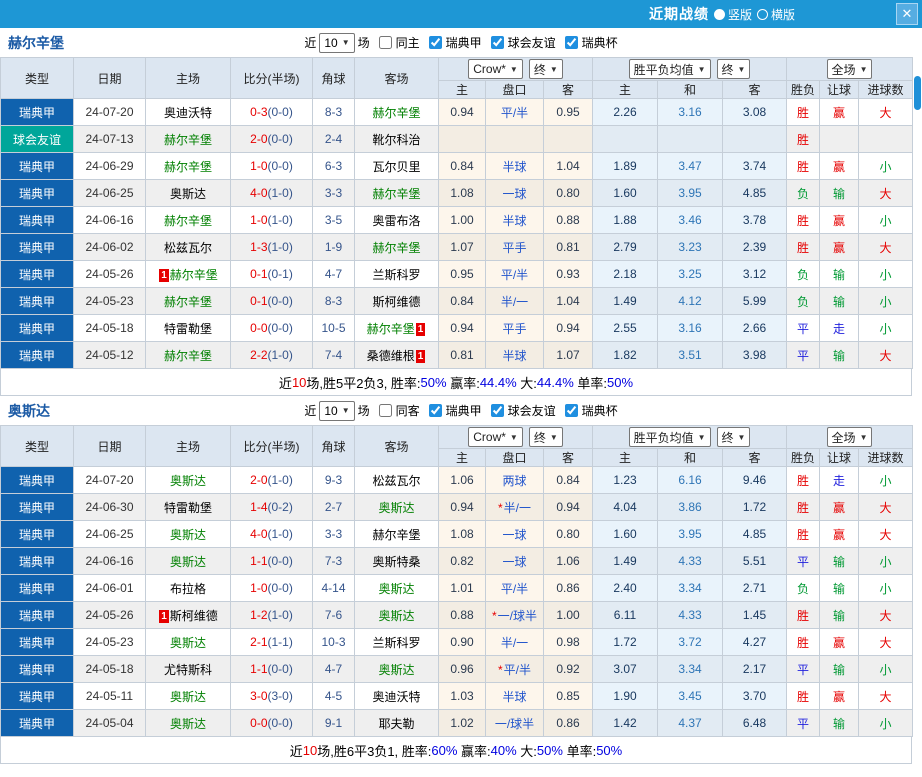  Describe the element at coordinates (839, 193) in the screenshot. I see `handicap-result-cell: 输` at that location.